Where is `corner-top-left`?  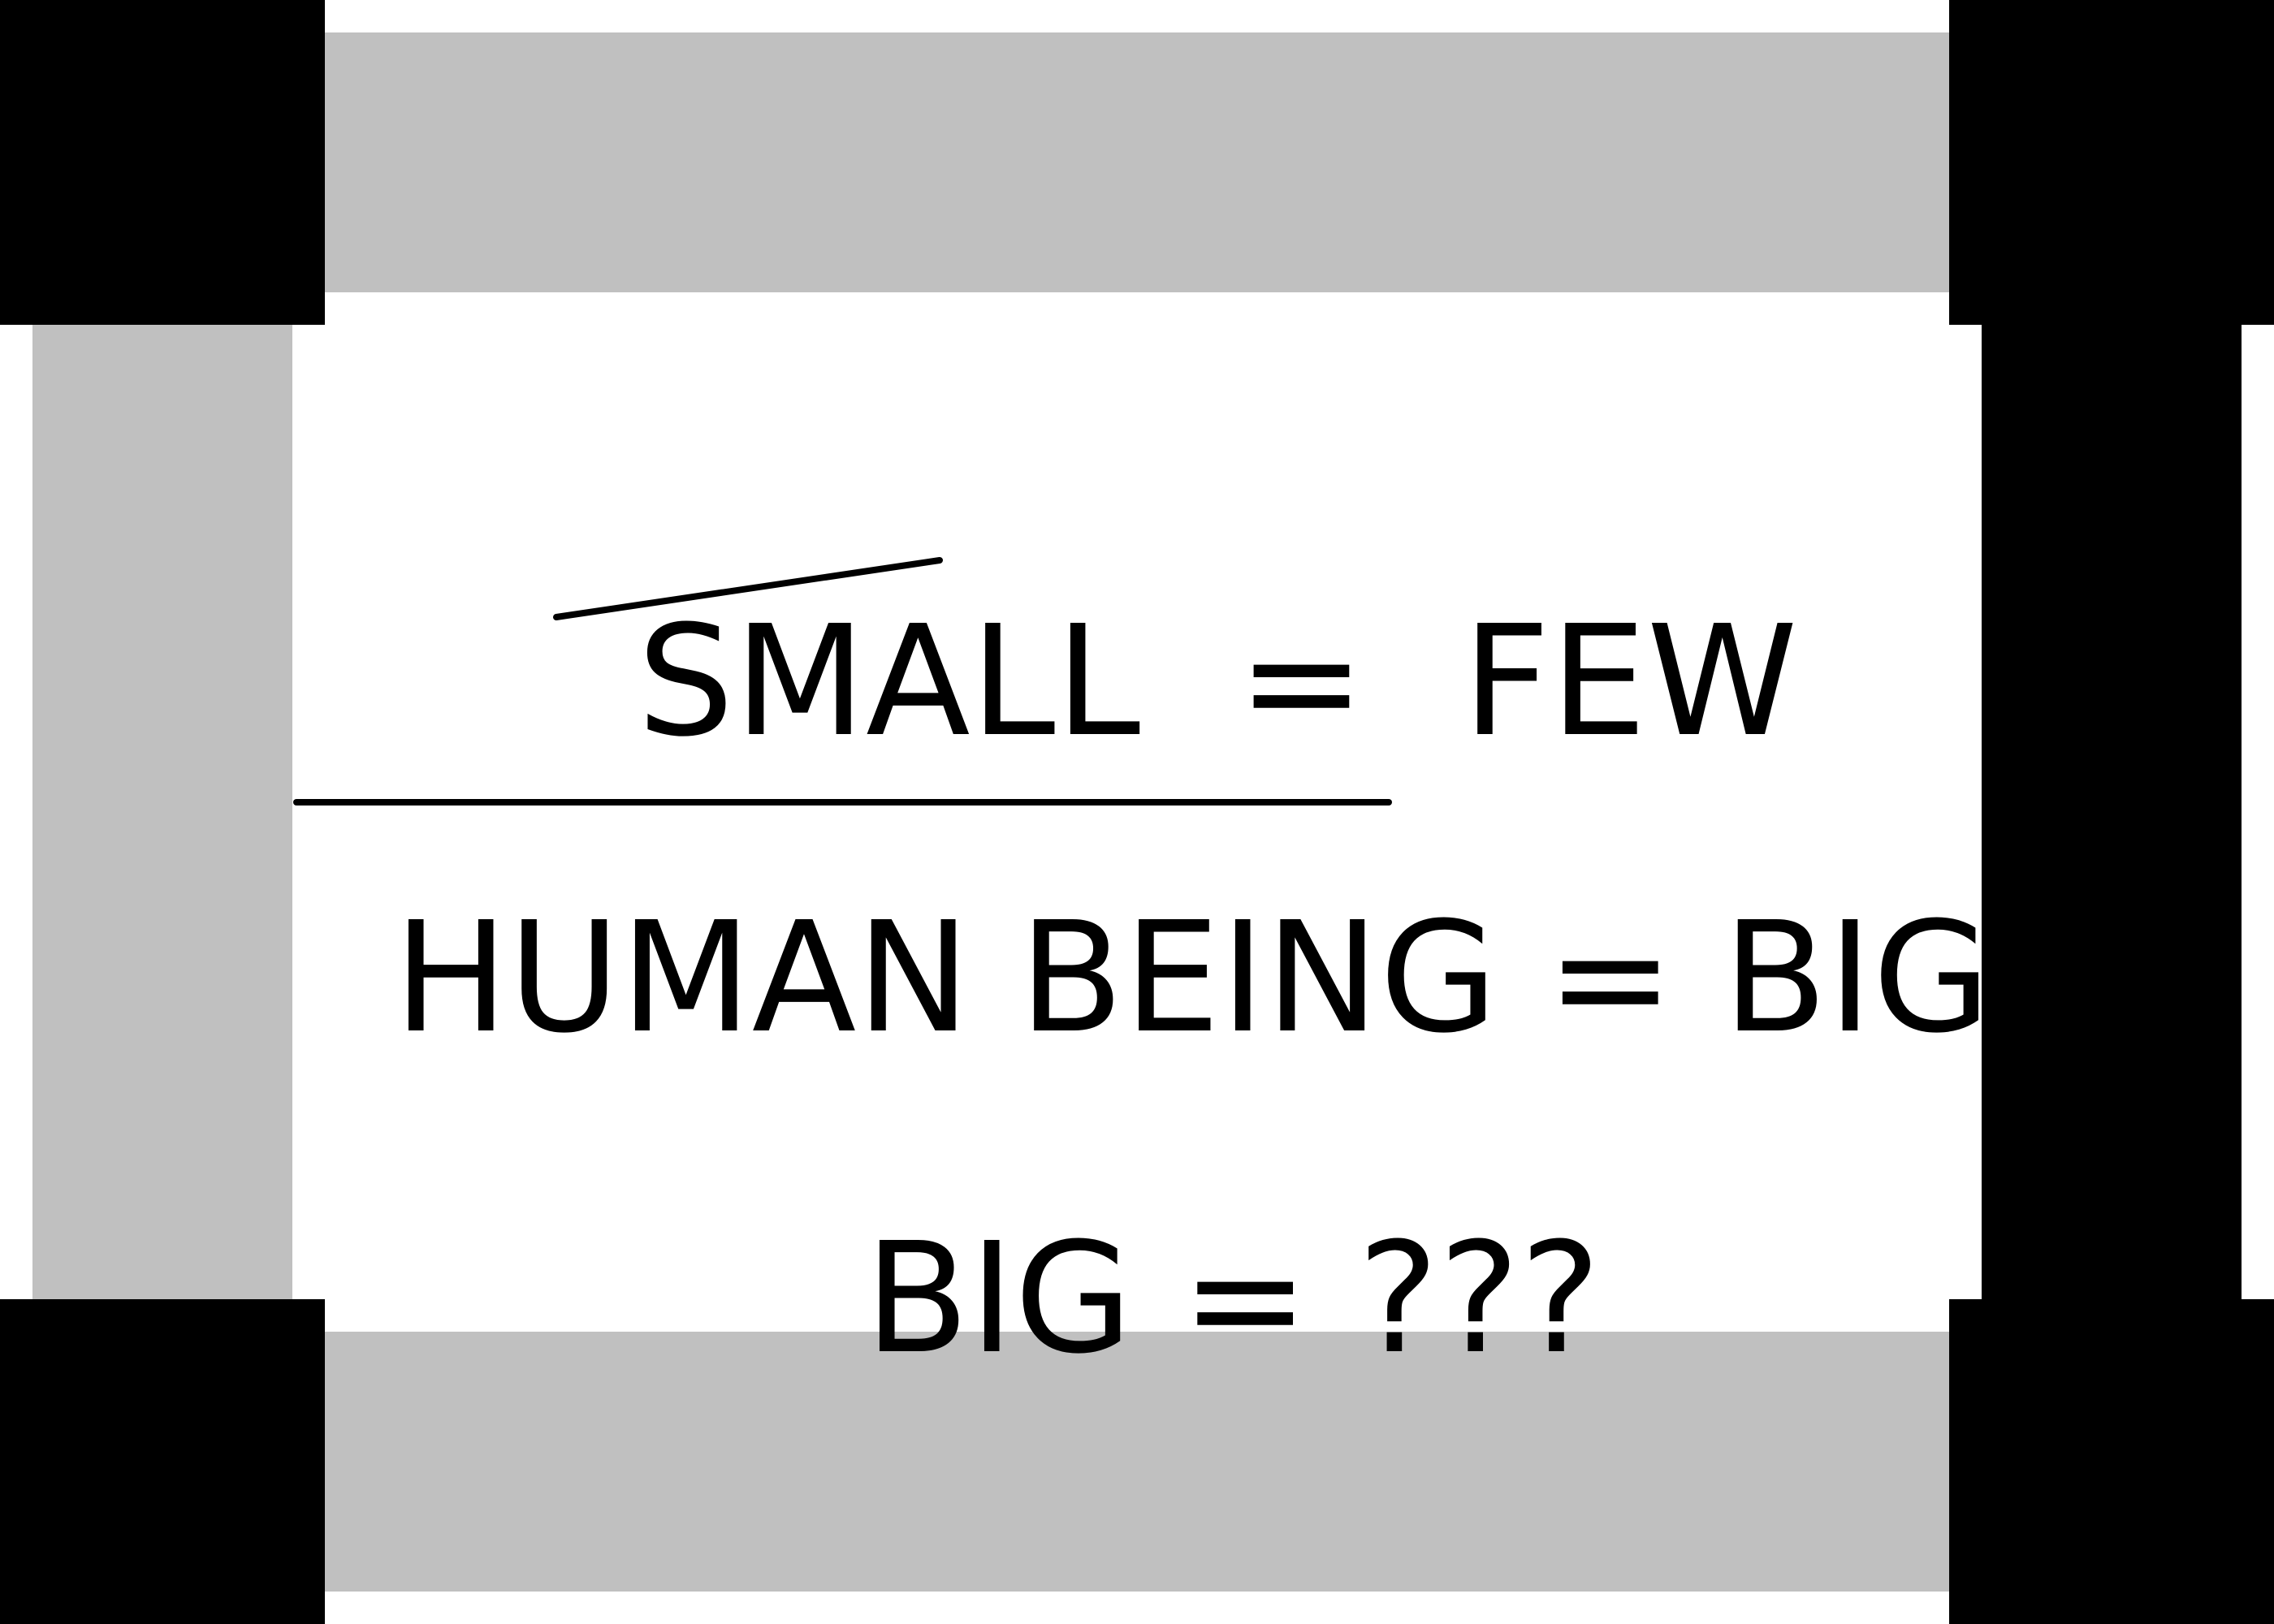
corner-top-left is located at coordinates (163, 162).